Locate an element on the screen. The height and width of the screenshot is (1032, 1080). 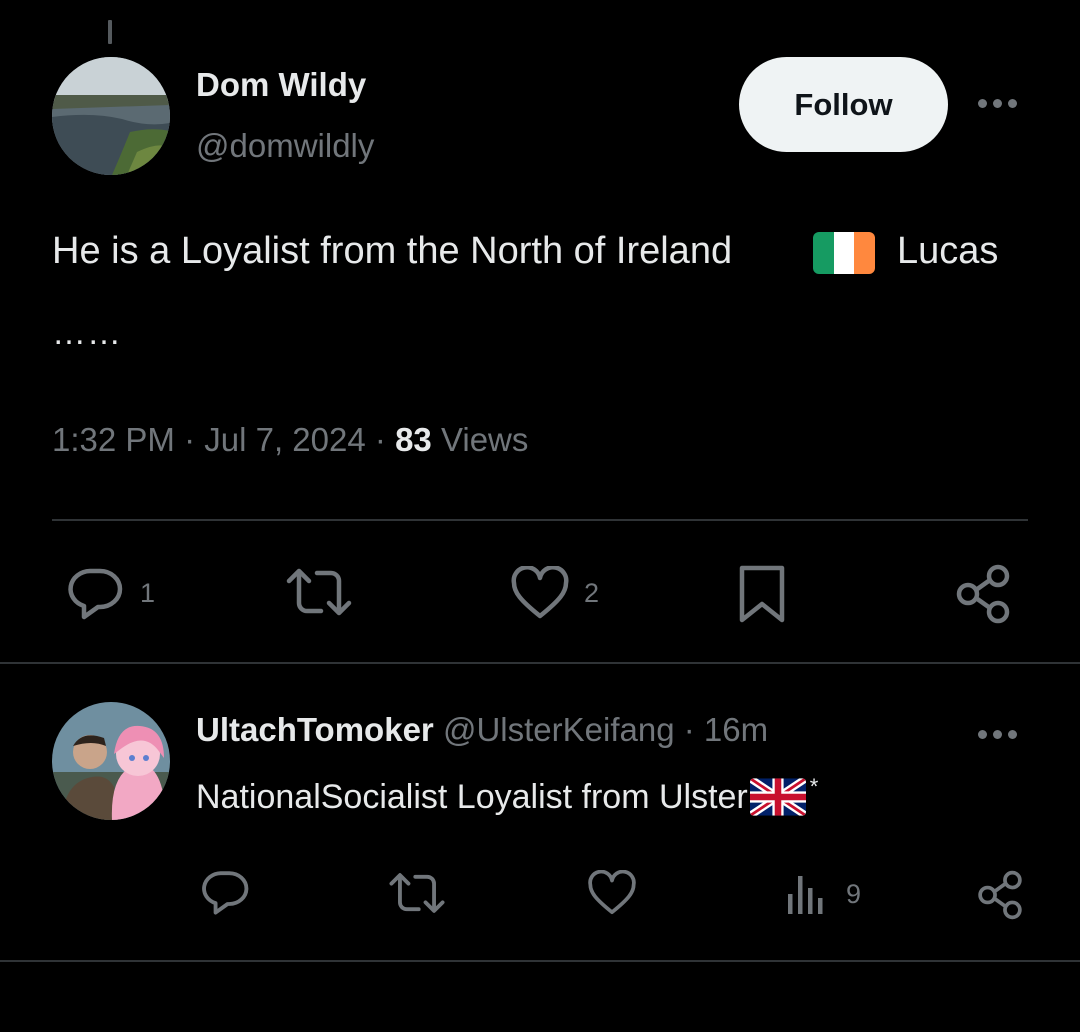
views-label: Views is located at coordinates (484, 439).